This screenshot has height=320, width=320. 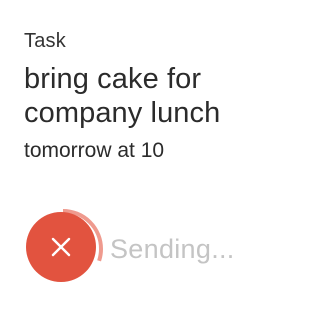 I want to click on card-type-label: Task, so click(x=45, y=41).